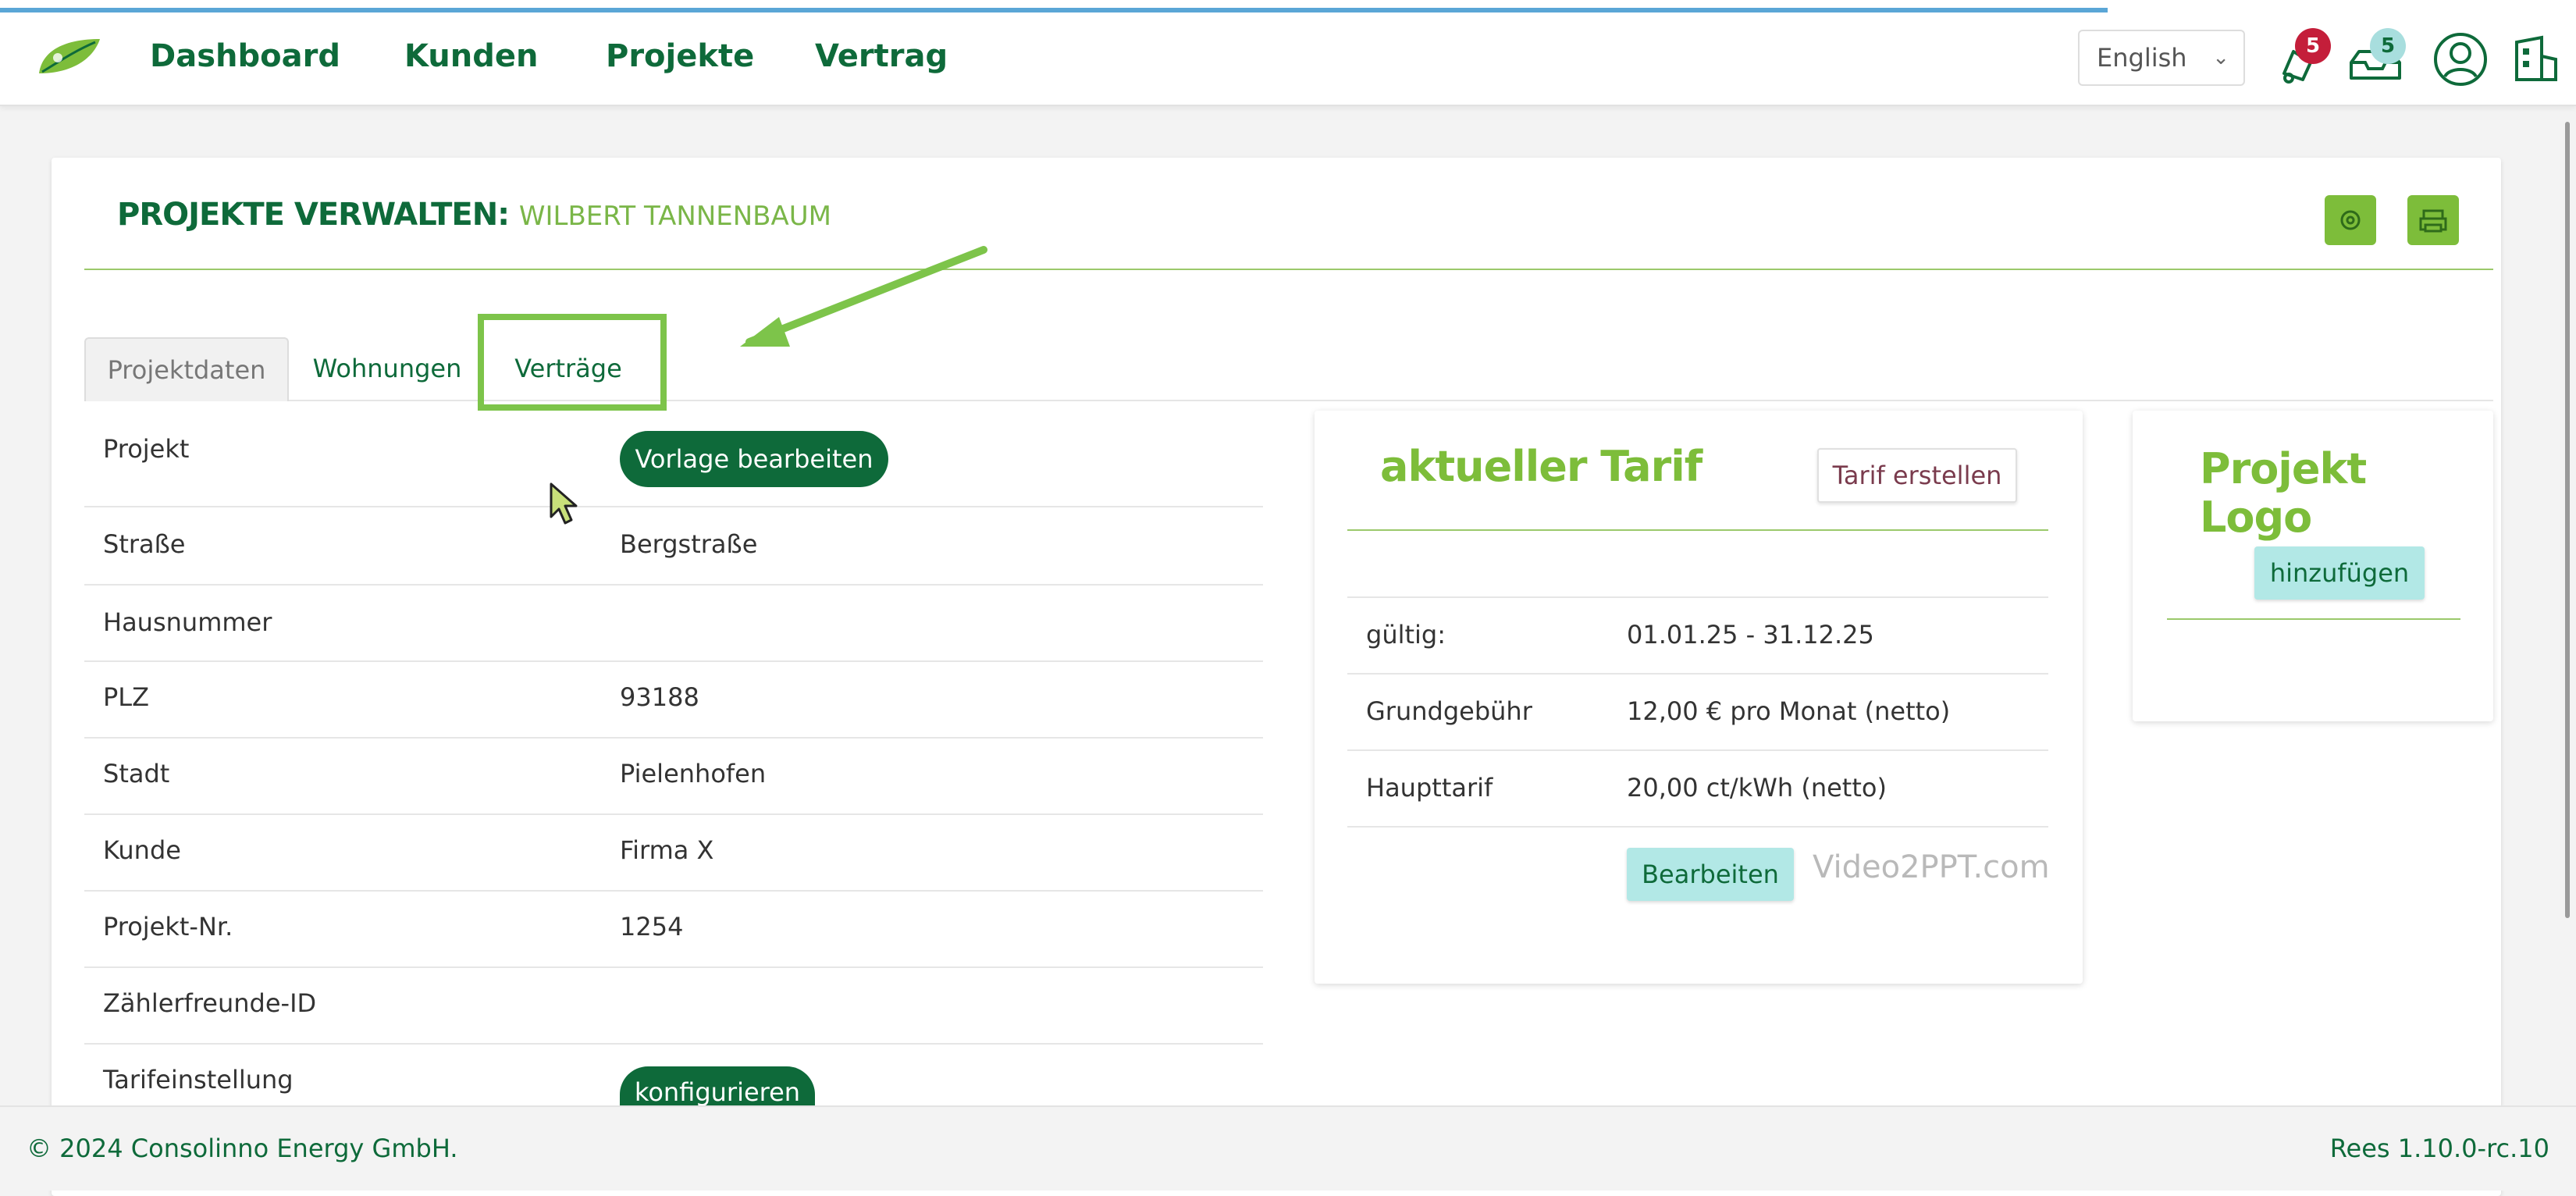 This screenshot has width=2576, height=1196. What do you see at coordinates (142, 850) in the screenshot?
I see `row-label: Kunde` at bounding box center [142, 850].